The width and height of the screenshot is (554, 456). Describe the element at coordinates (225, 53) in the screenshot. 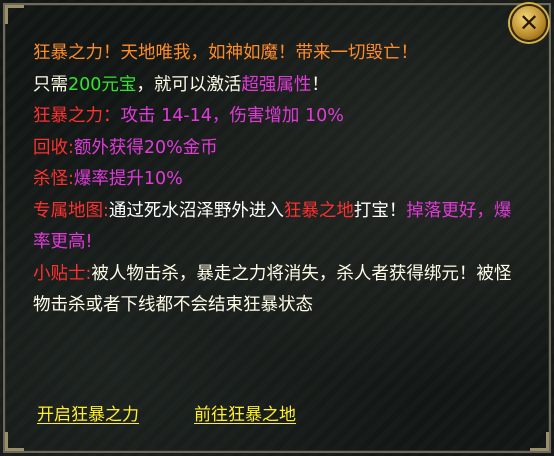

I see `title-line: 狂暴之力！天地唯我，如神如魔！带来一切毁亡！` at that location.